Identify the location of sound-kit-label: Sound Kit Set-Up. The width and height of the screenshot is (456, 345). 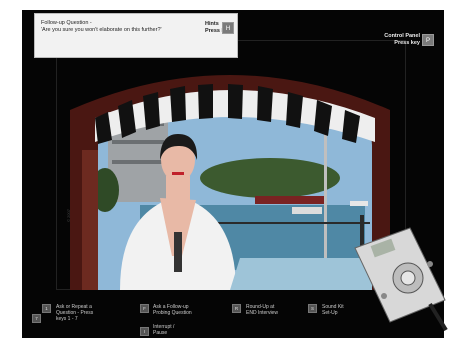
(333, 310).